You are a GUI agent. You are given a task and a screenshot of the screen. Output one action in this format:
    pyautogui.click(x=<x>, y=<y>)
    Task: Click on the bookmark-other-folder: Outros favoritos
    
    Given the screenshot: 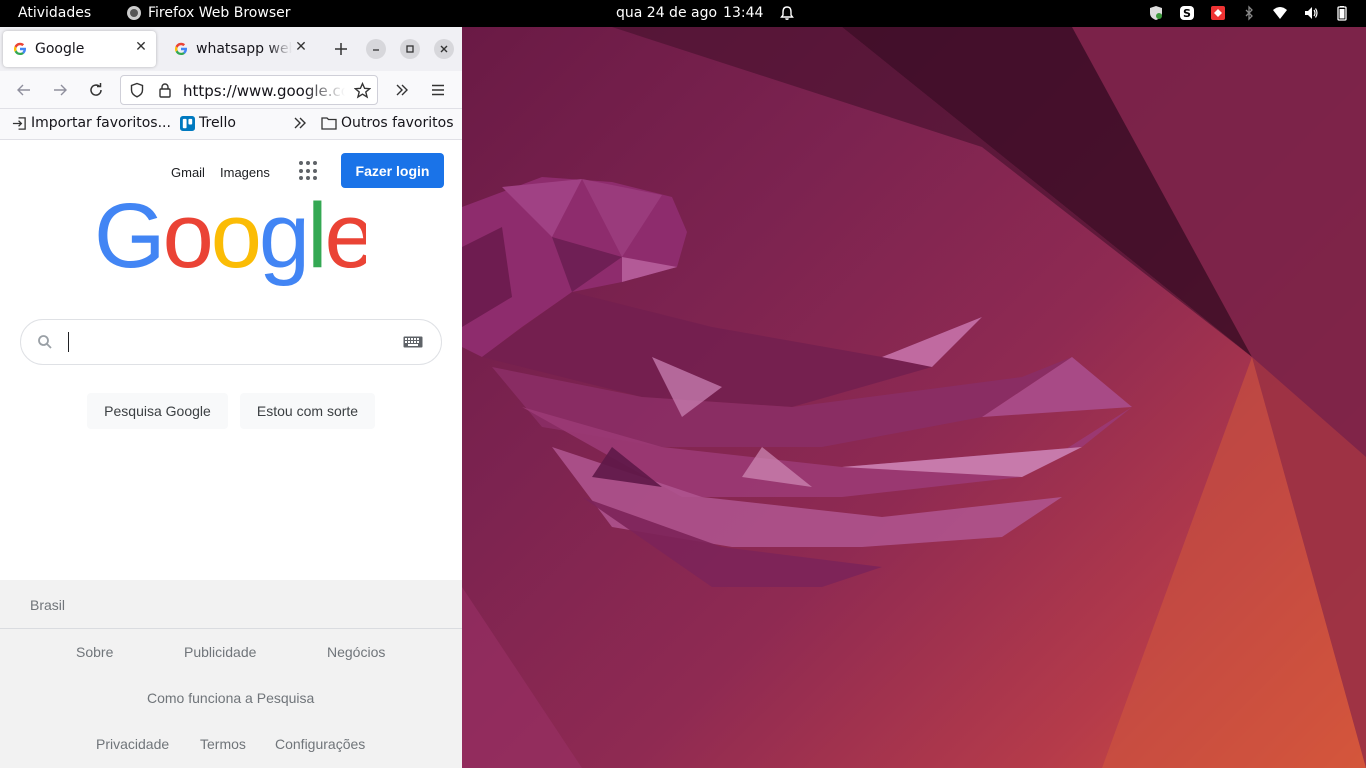 What is the action you would take?
    pyautogui.click(x=387, y=123)
    